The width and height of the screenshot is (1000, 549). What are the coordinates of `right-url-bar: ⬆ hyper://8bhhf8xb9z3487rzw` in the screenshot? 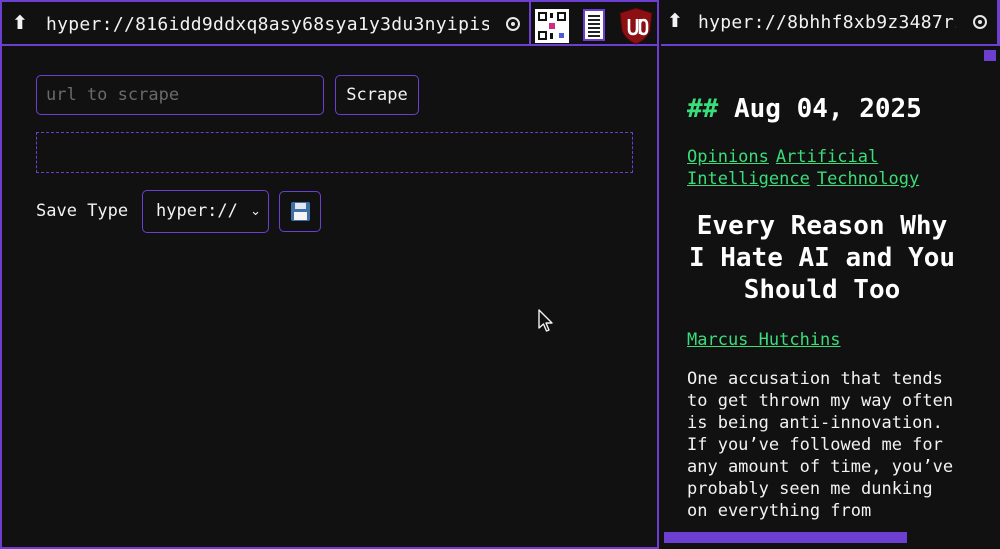 It's located at (830, 23).